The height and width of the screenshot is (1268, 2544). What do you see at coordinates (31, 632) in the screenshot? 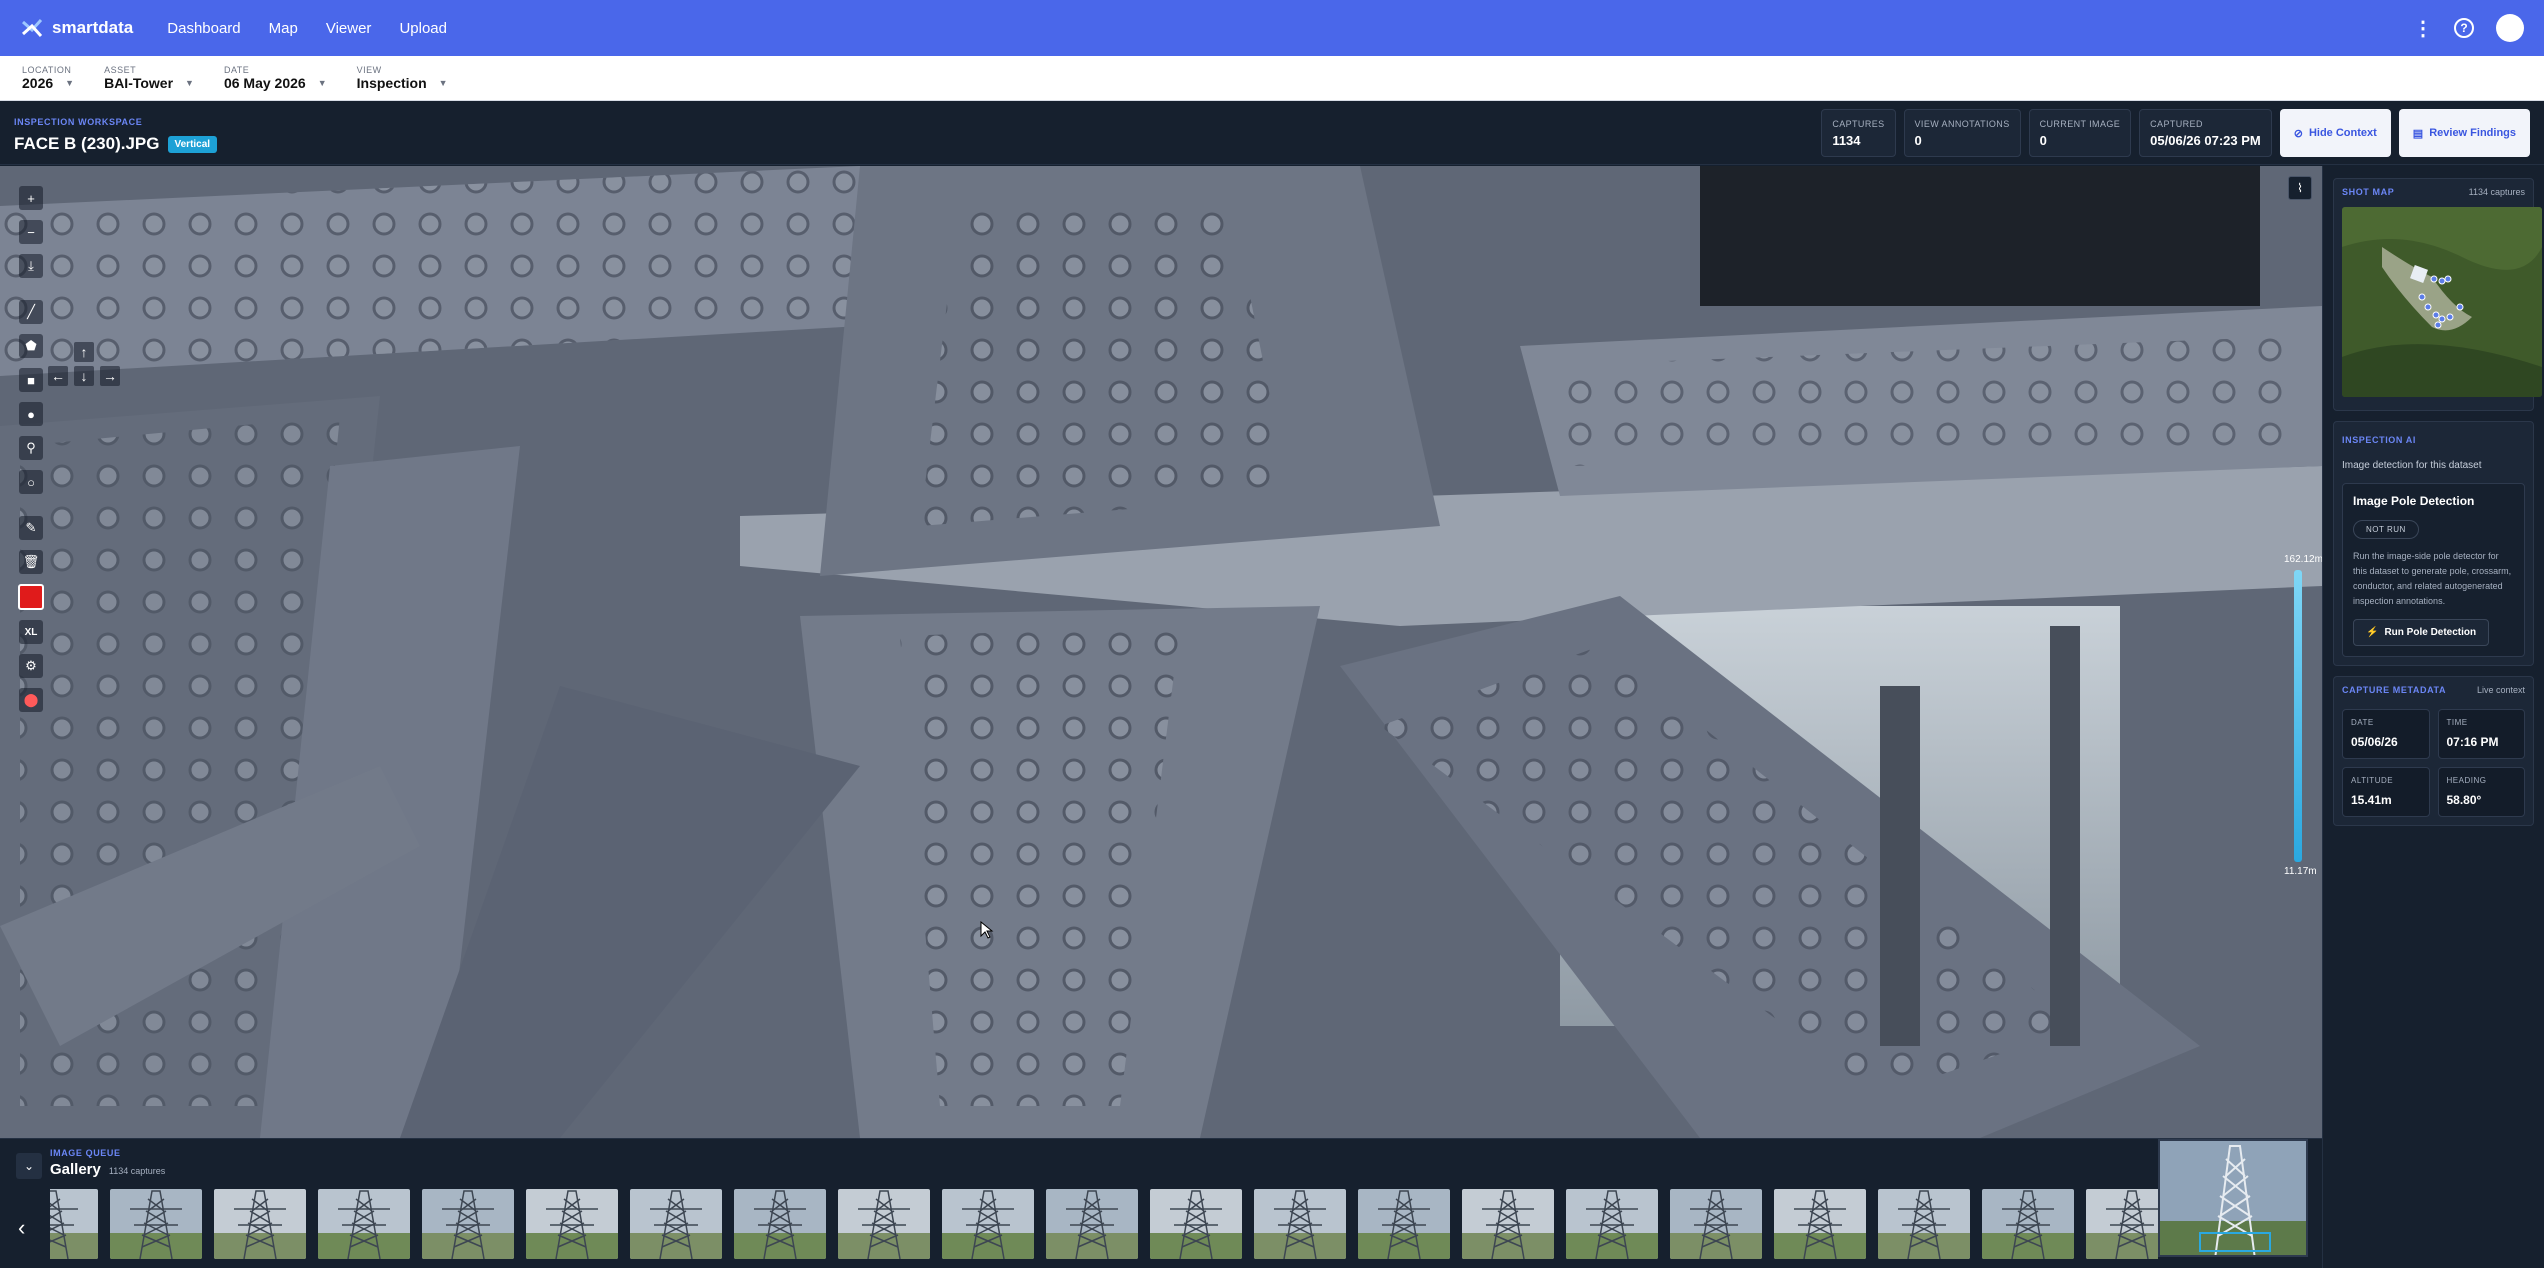
I see `size-selector: XL` at bounding box center [31, 632].